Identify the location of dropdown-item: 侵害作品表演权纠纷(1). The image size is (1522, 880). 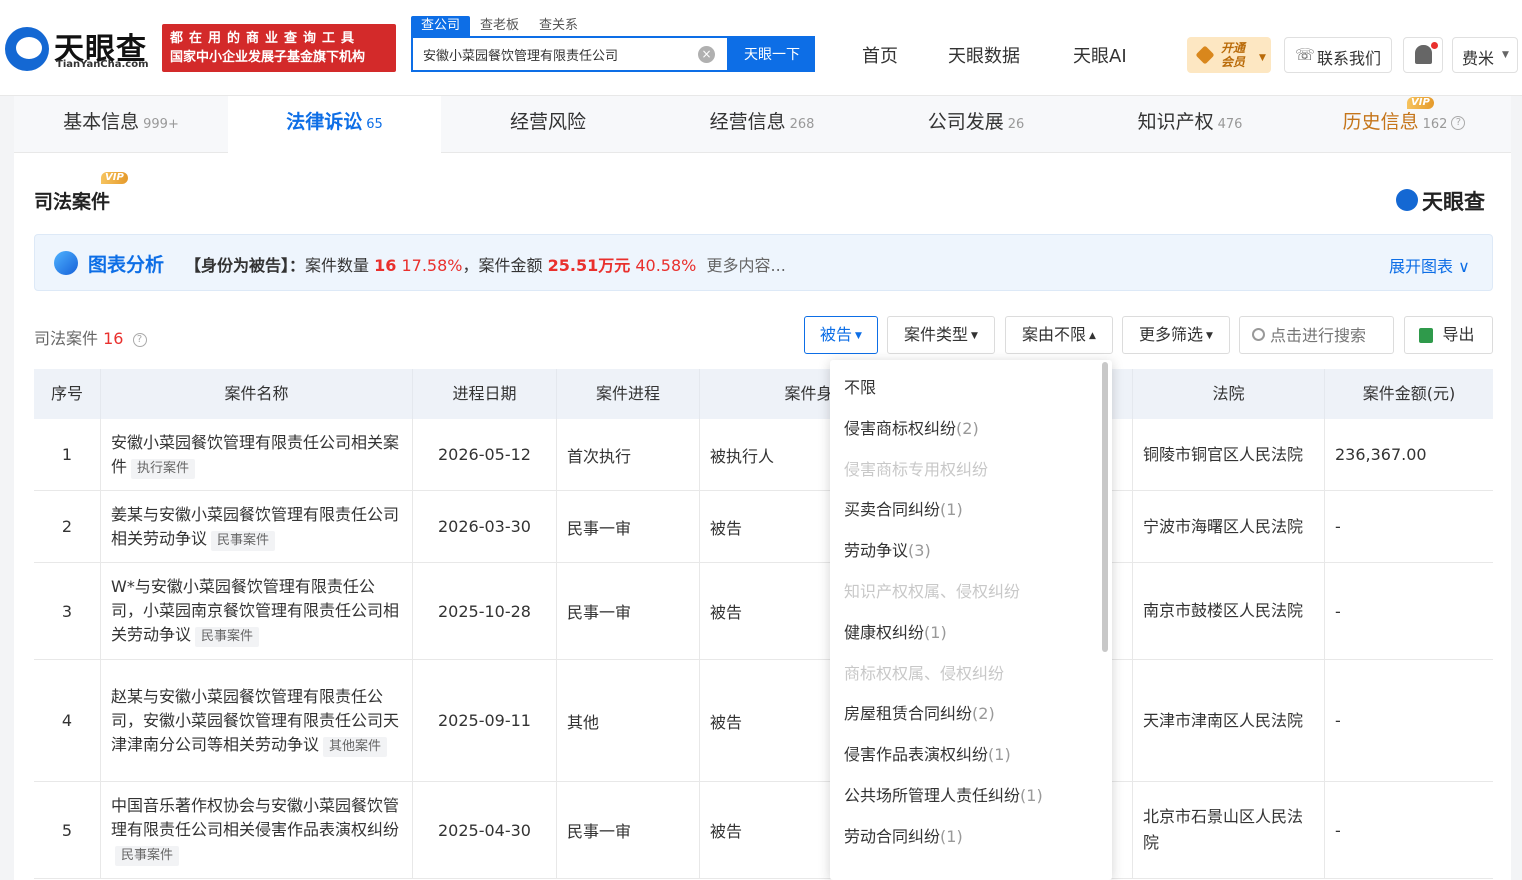
(927, 753).